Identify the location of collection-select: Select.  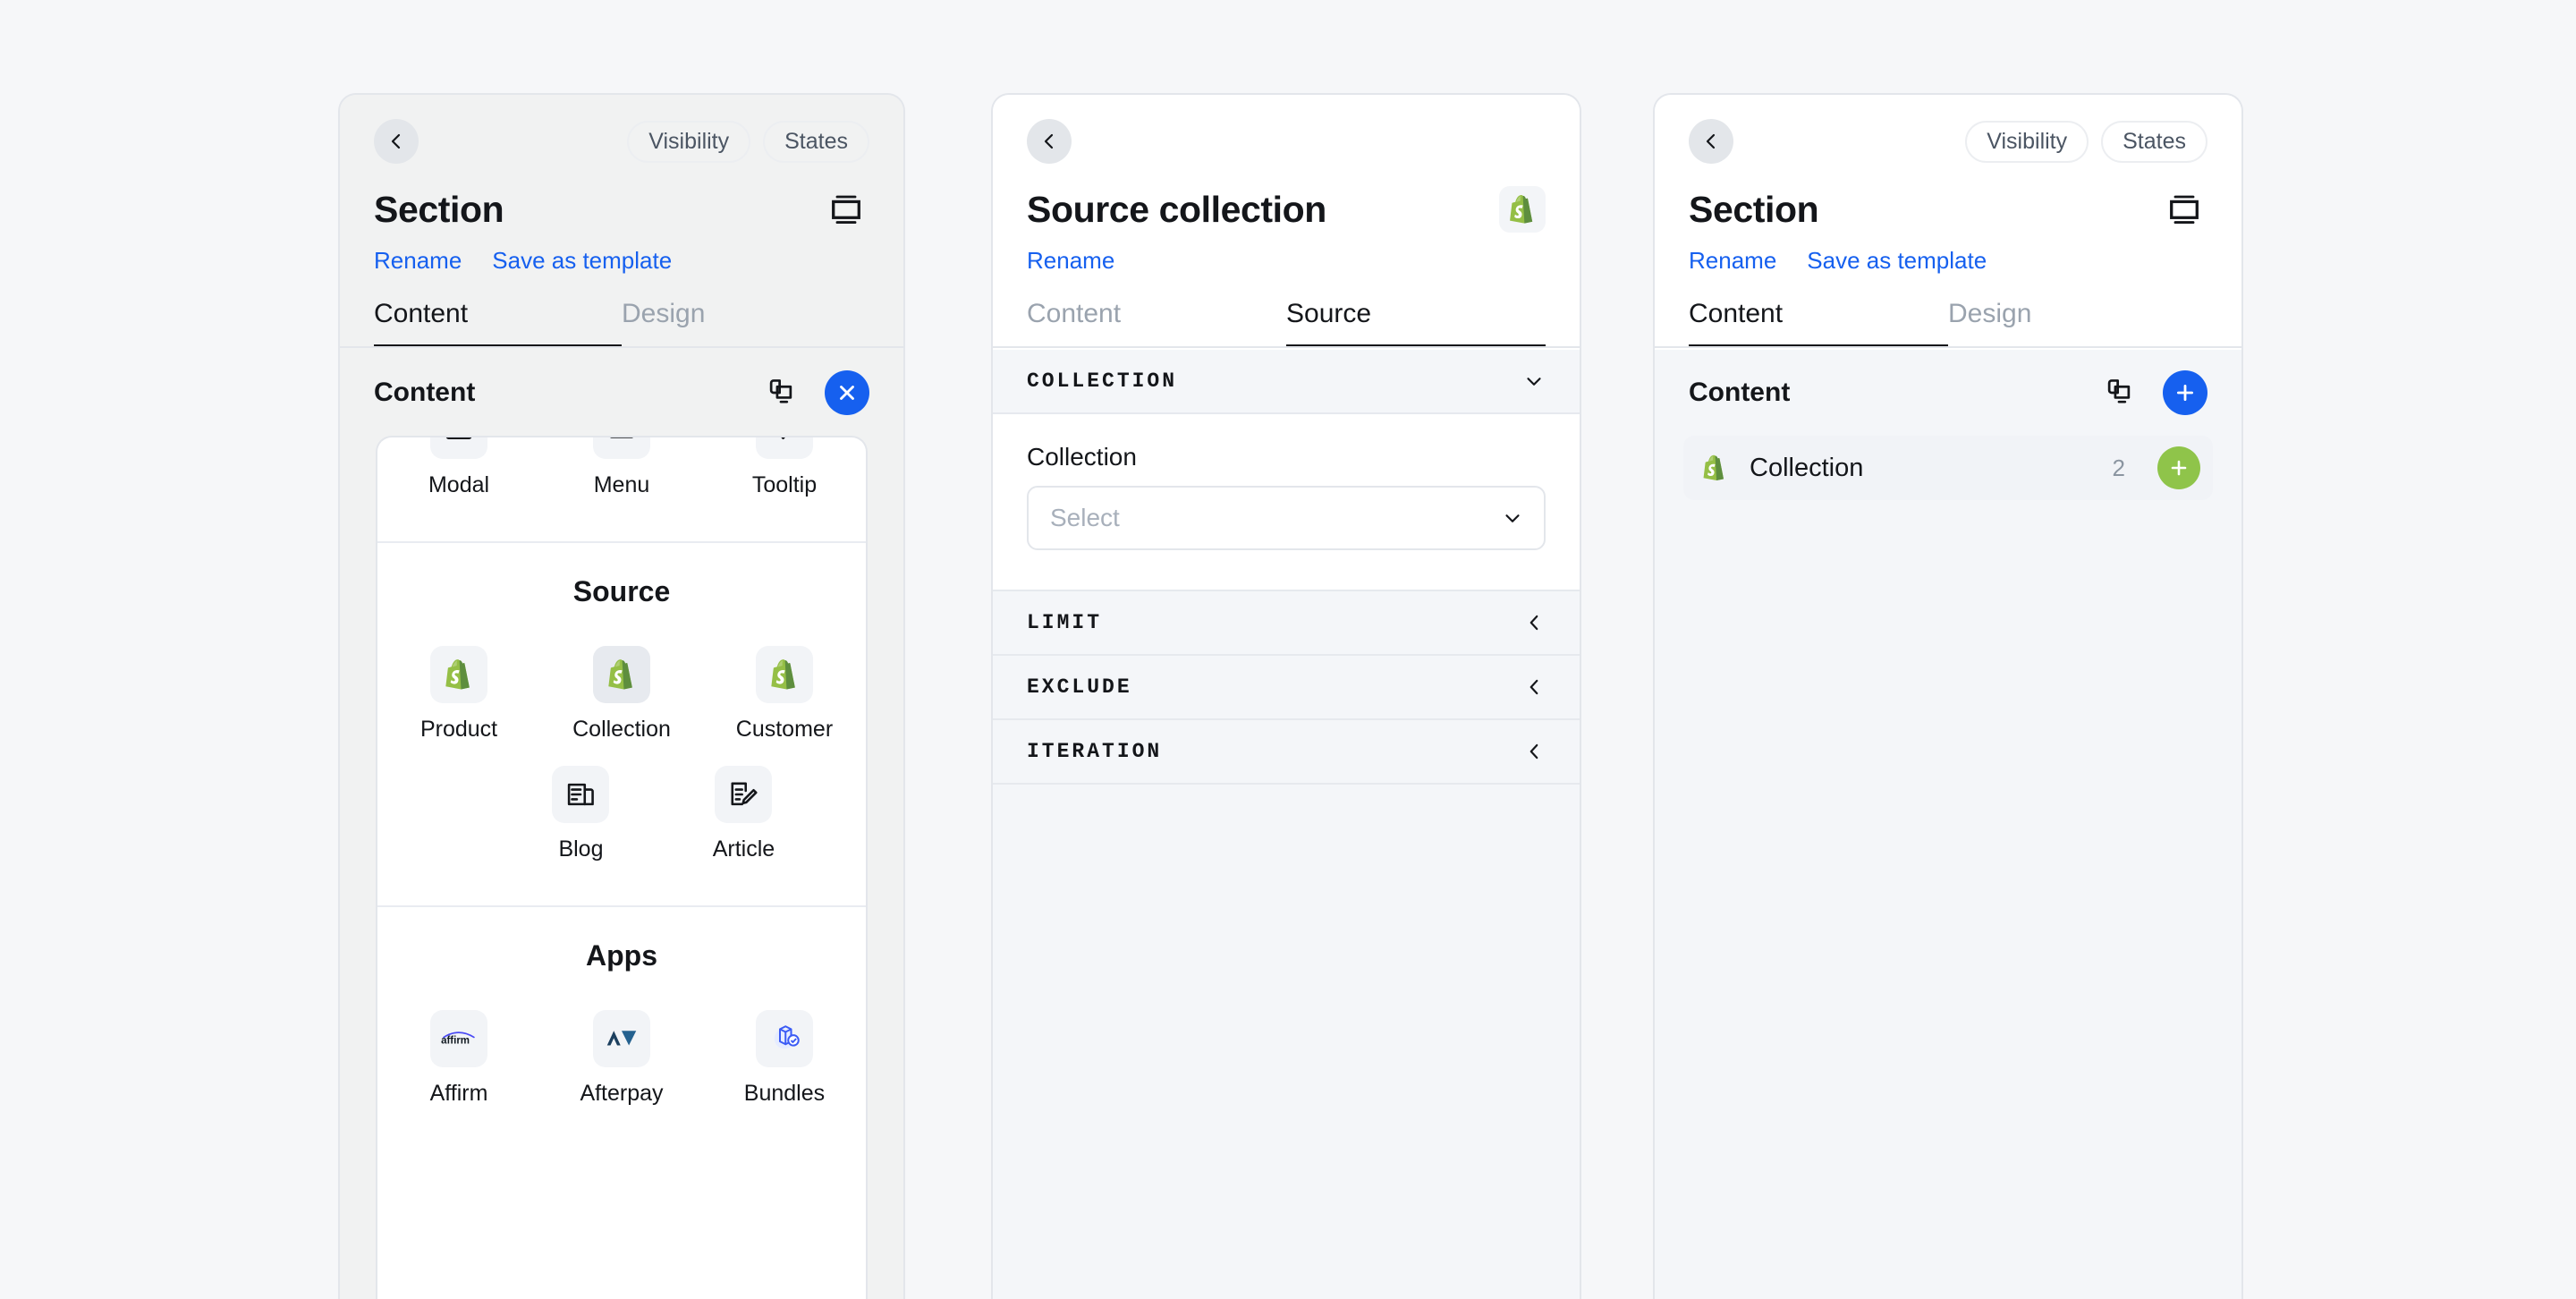
(1286, 518).